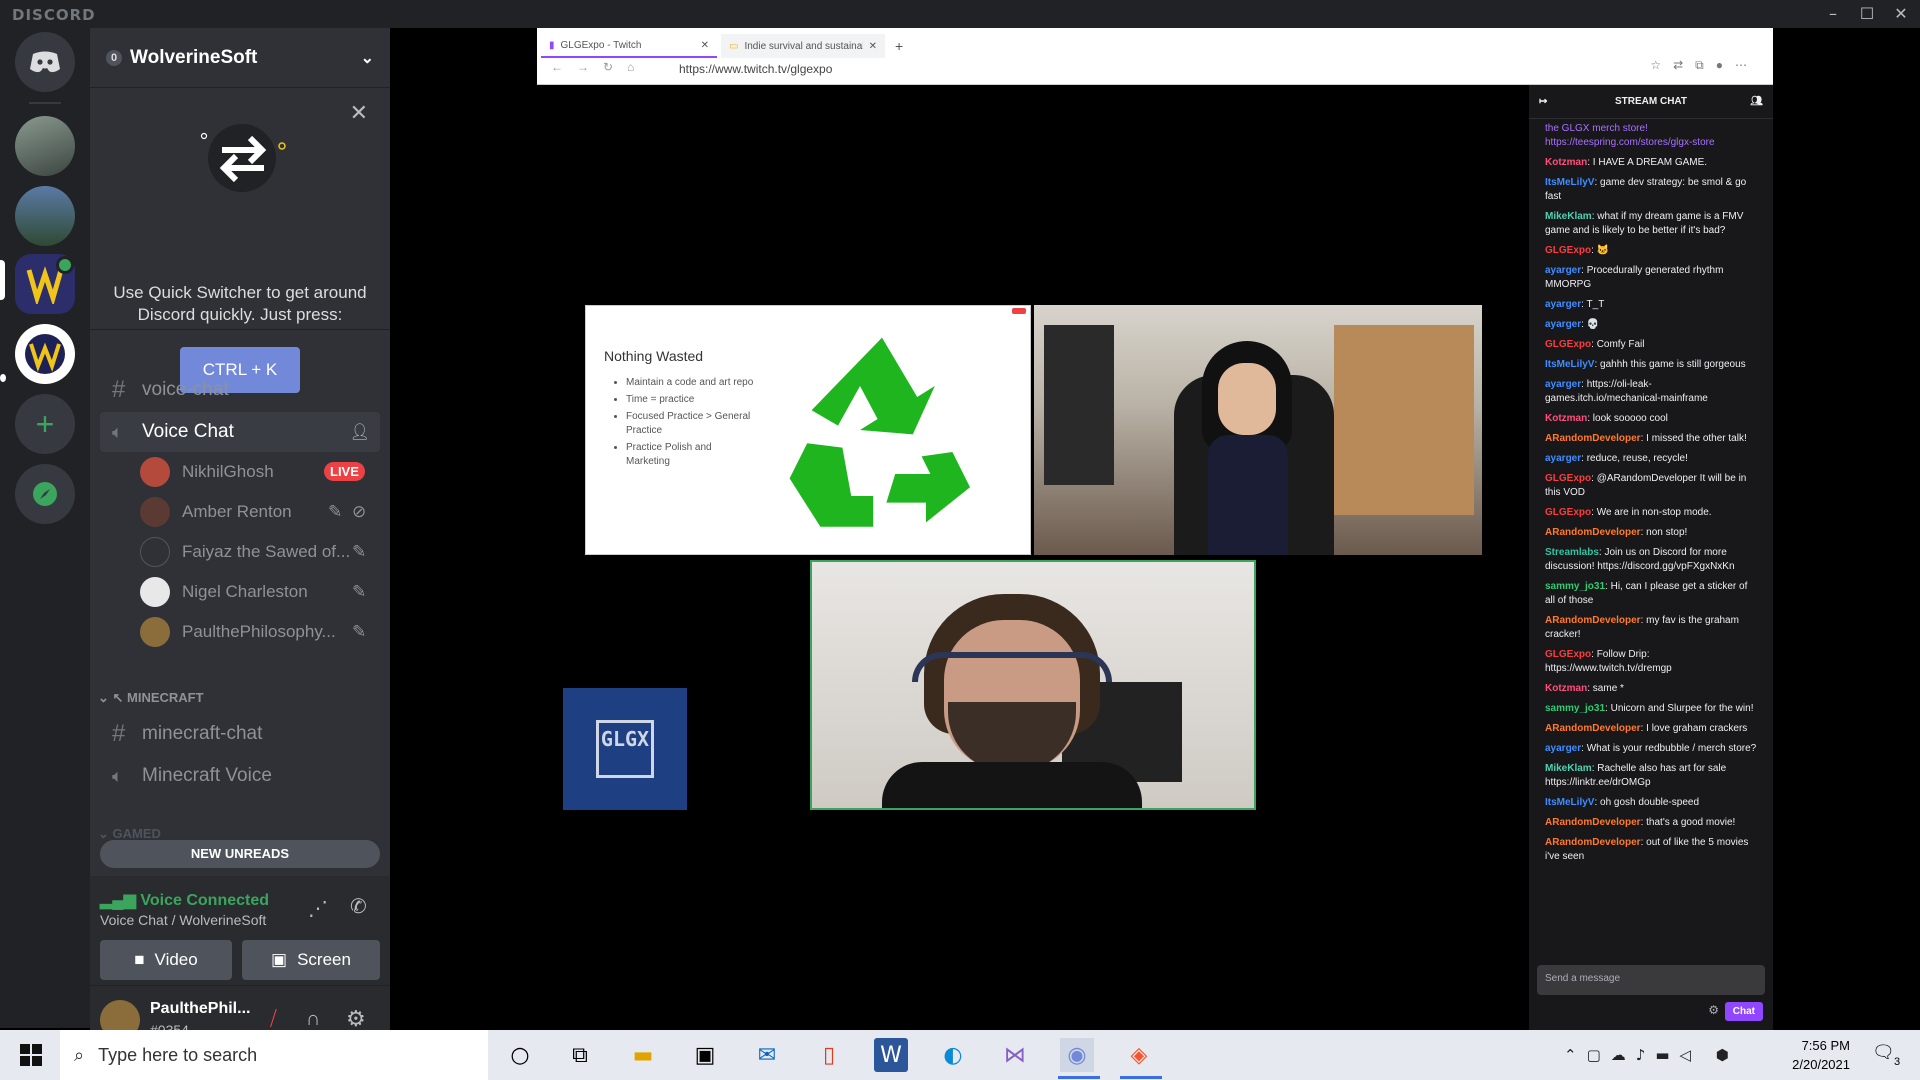 This screenshot has height=1080, width=1920. Describe the element at coordinates (45, 494) in the screenshot. I see `explore-servers-icon` at that location.